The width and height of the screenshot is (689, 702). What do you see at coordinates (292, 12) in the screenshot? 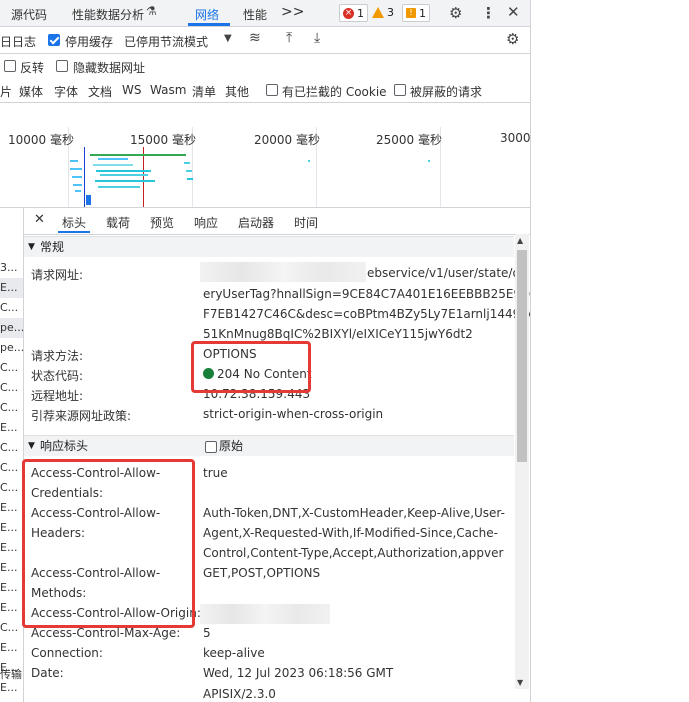
I see `more-tabs-icon: >>` at bounding box center [292, 12].